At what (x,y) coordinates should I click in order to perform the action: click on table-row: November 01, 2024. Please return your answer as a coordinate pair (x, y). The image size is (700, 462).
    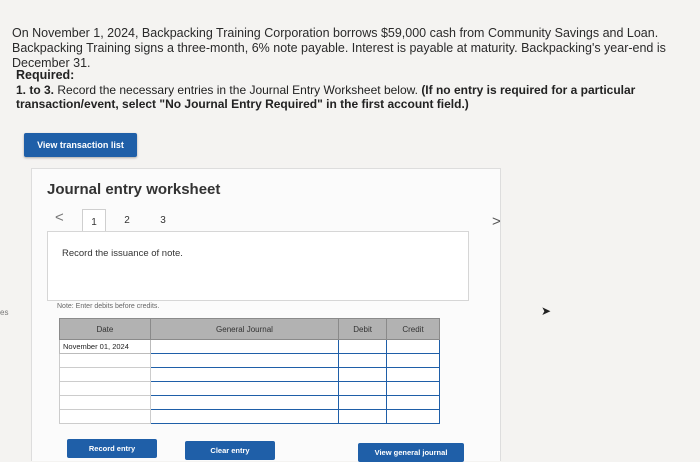
    Looking at the image, I should click on (249, 346).